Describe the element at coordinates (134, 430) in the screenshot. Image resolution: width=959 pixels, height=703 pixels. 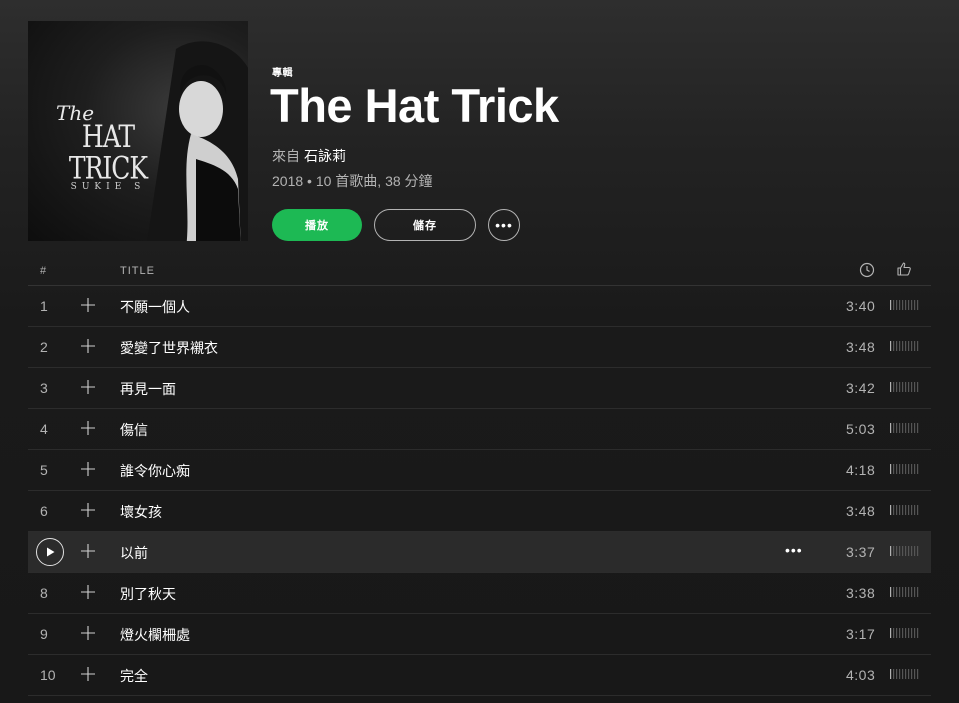
I see `track-title: 傷信` at that location.